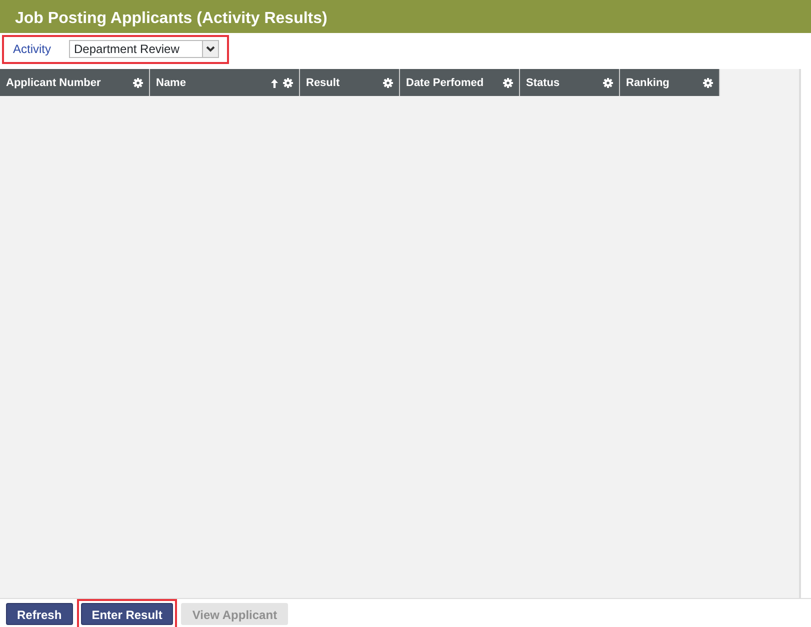 This screenshot has width=811, height=627. Describe the element at coordinates (75, 82) in the screenshot. I see `column-header: Applicant Number` at that location.